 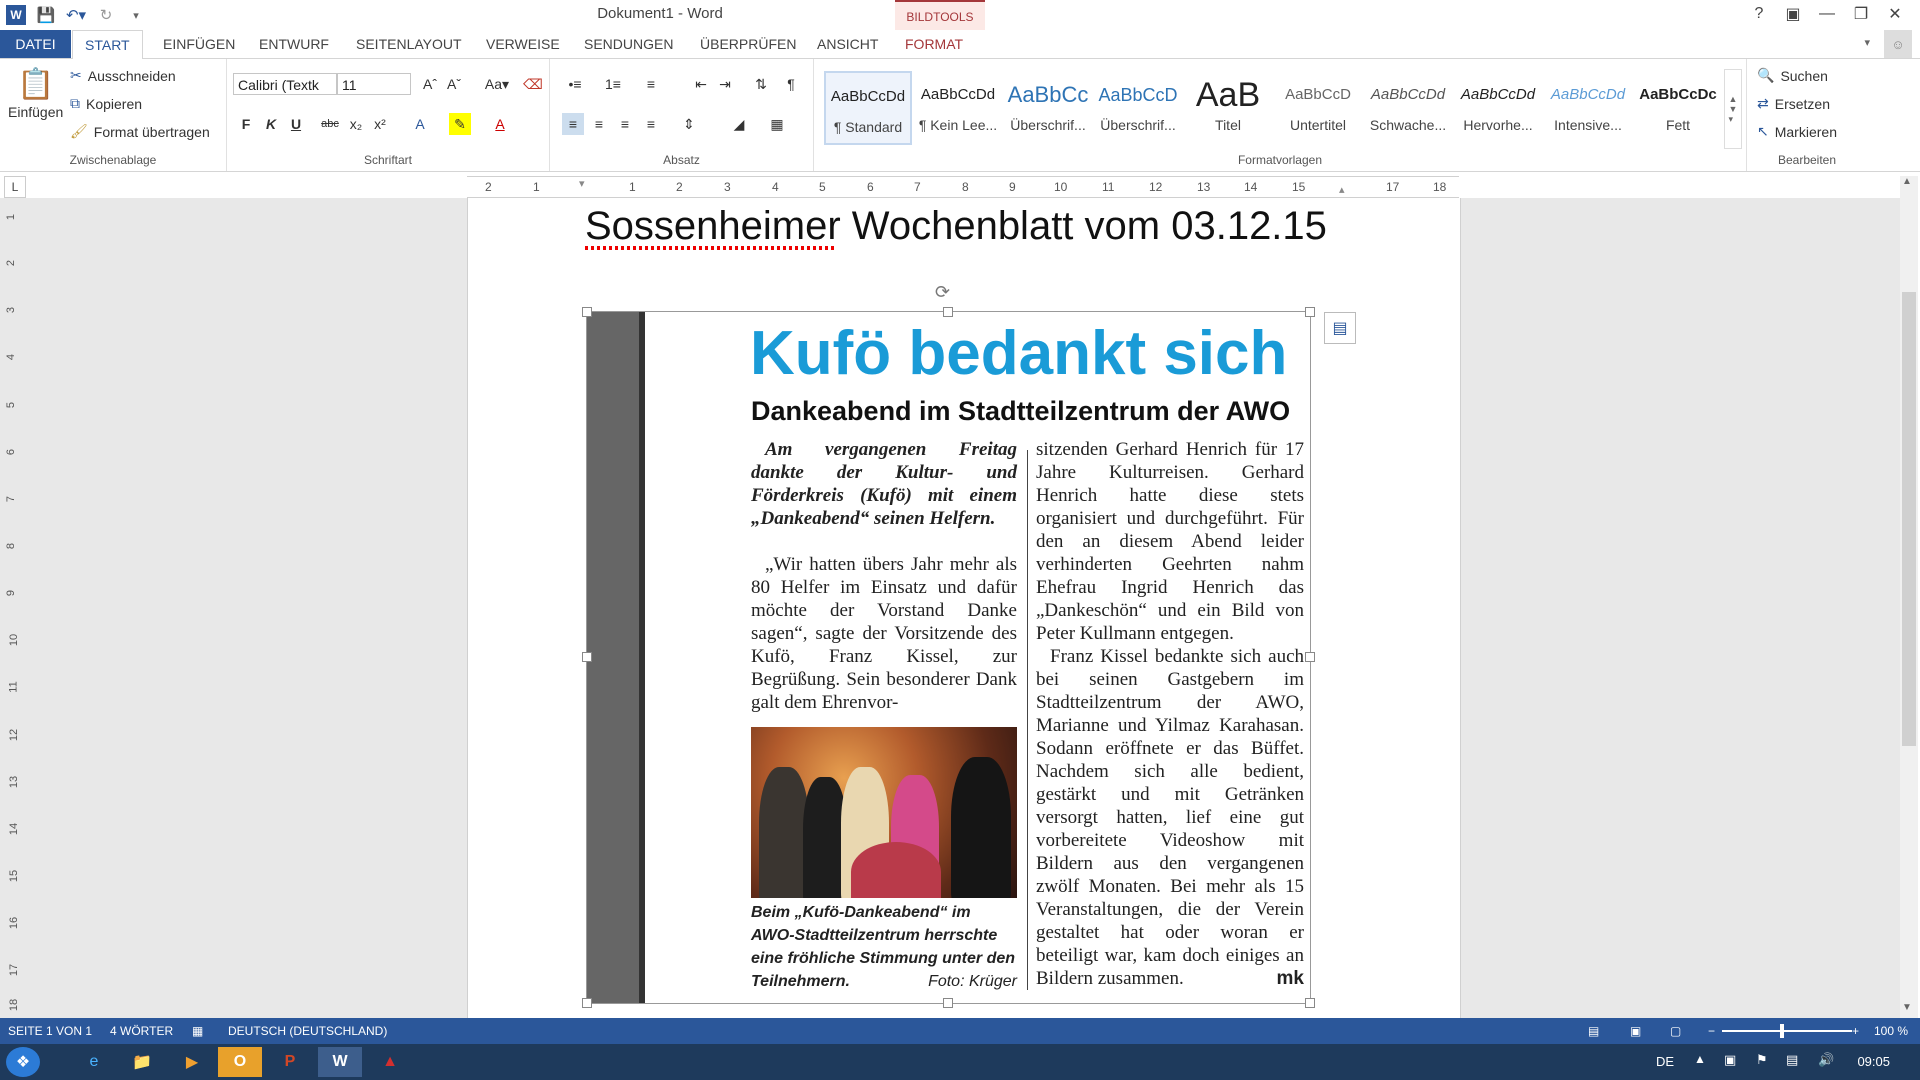 What do you see at coordinates (15, 187) in the screenshot?
I see `tab-selector: L` at bounding box center [15, 187].